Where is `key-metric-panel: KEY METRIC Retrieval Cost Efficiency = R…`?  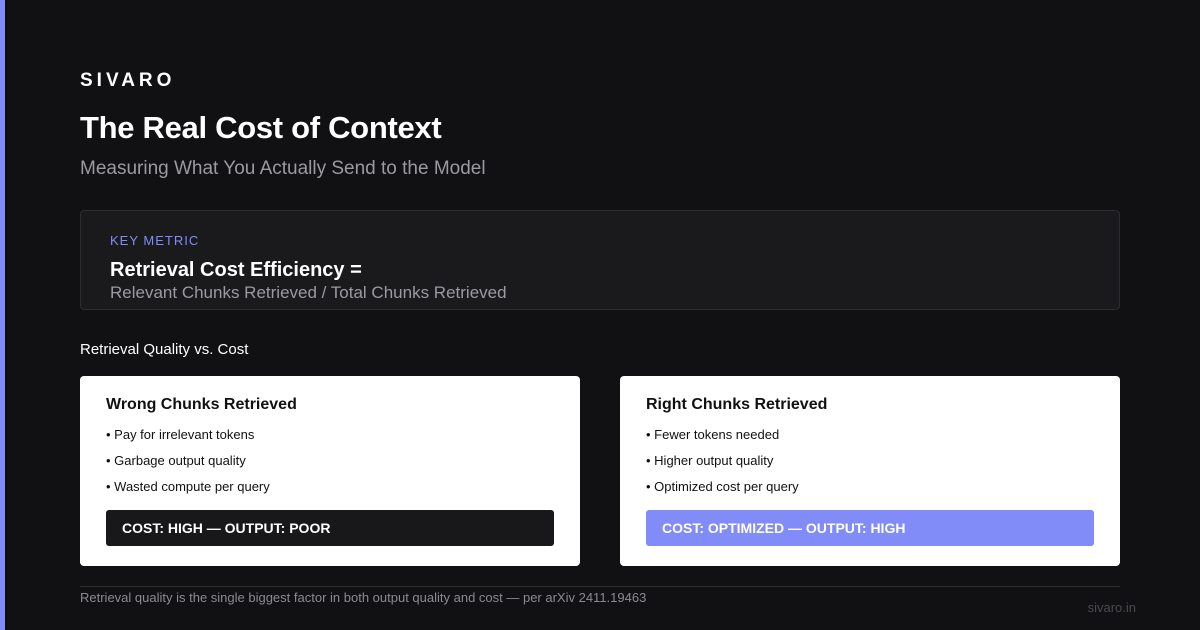
key-metric-panel: KEY METRIC Retrieval Cost Efficiency = R… is located at coordinates (600, 260).